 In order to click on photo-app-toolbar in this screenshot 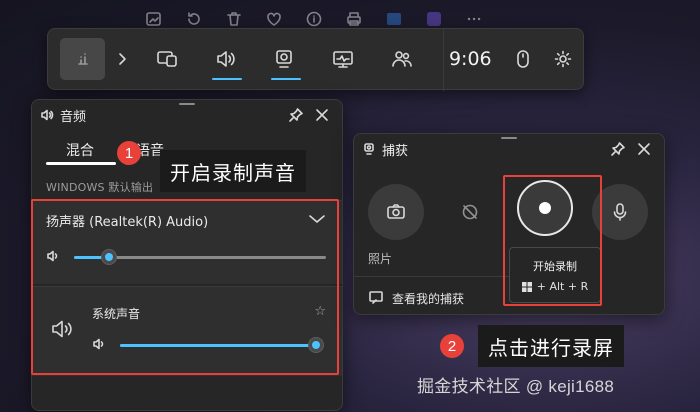, I will do `click(314, 19)`.